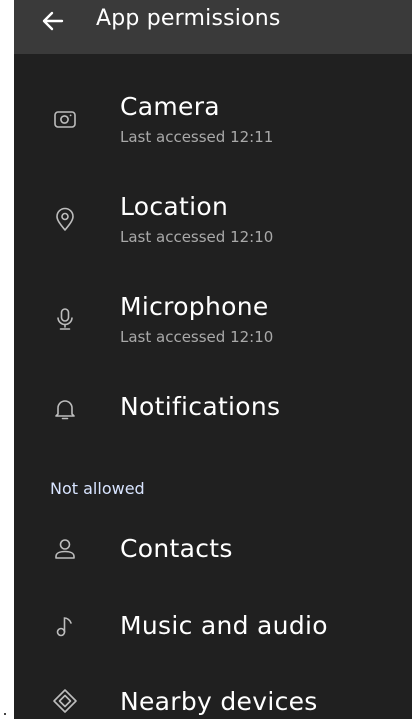  I want to click on permission-item-notifications: Notifications, so click(213, 413).